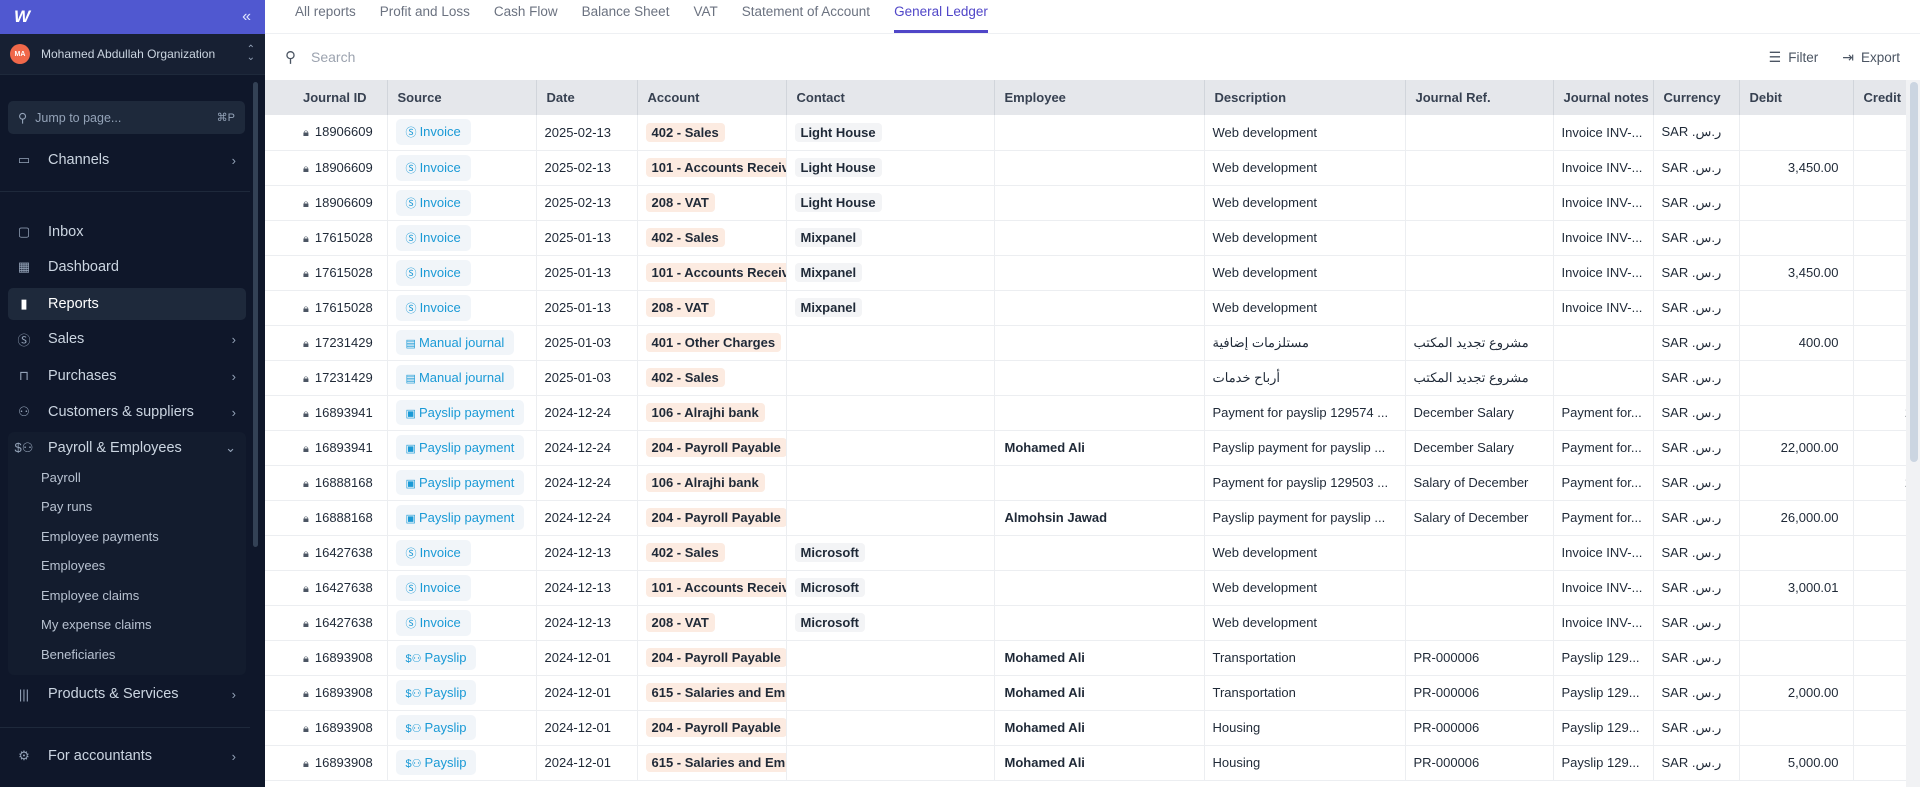 Image resolution: width=1920 pixels, height=787 pixels. I want to click on tab-all-reports: All reports, so click(325, 18).